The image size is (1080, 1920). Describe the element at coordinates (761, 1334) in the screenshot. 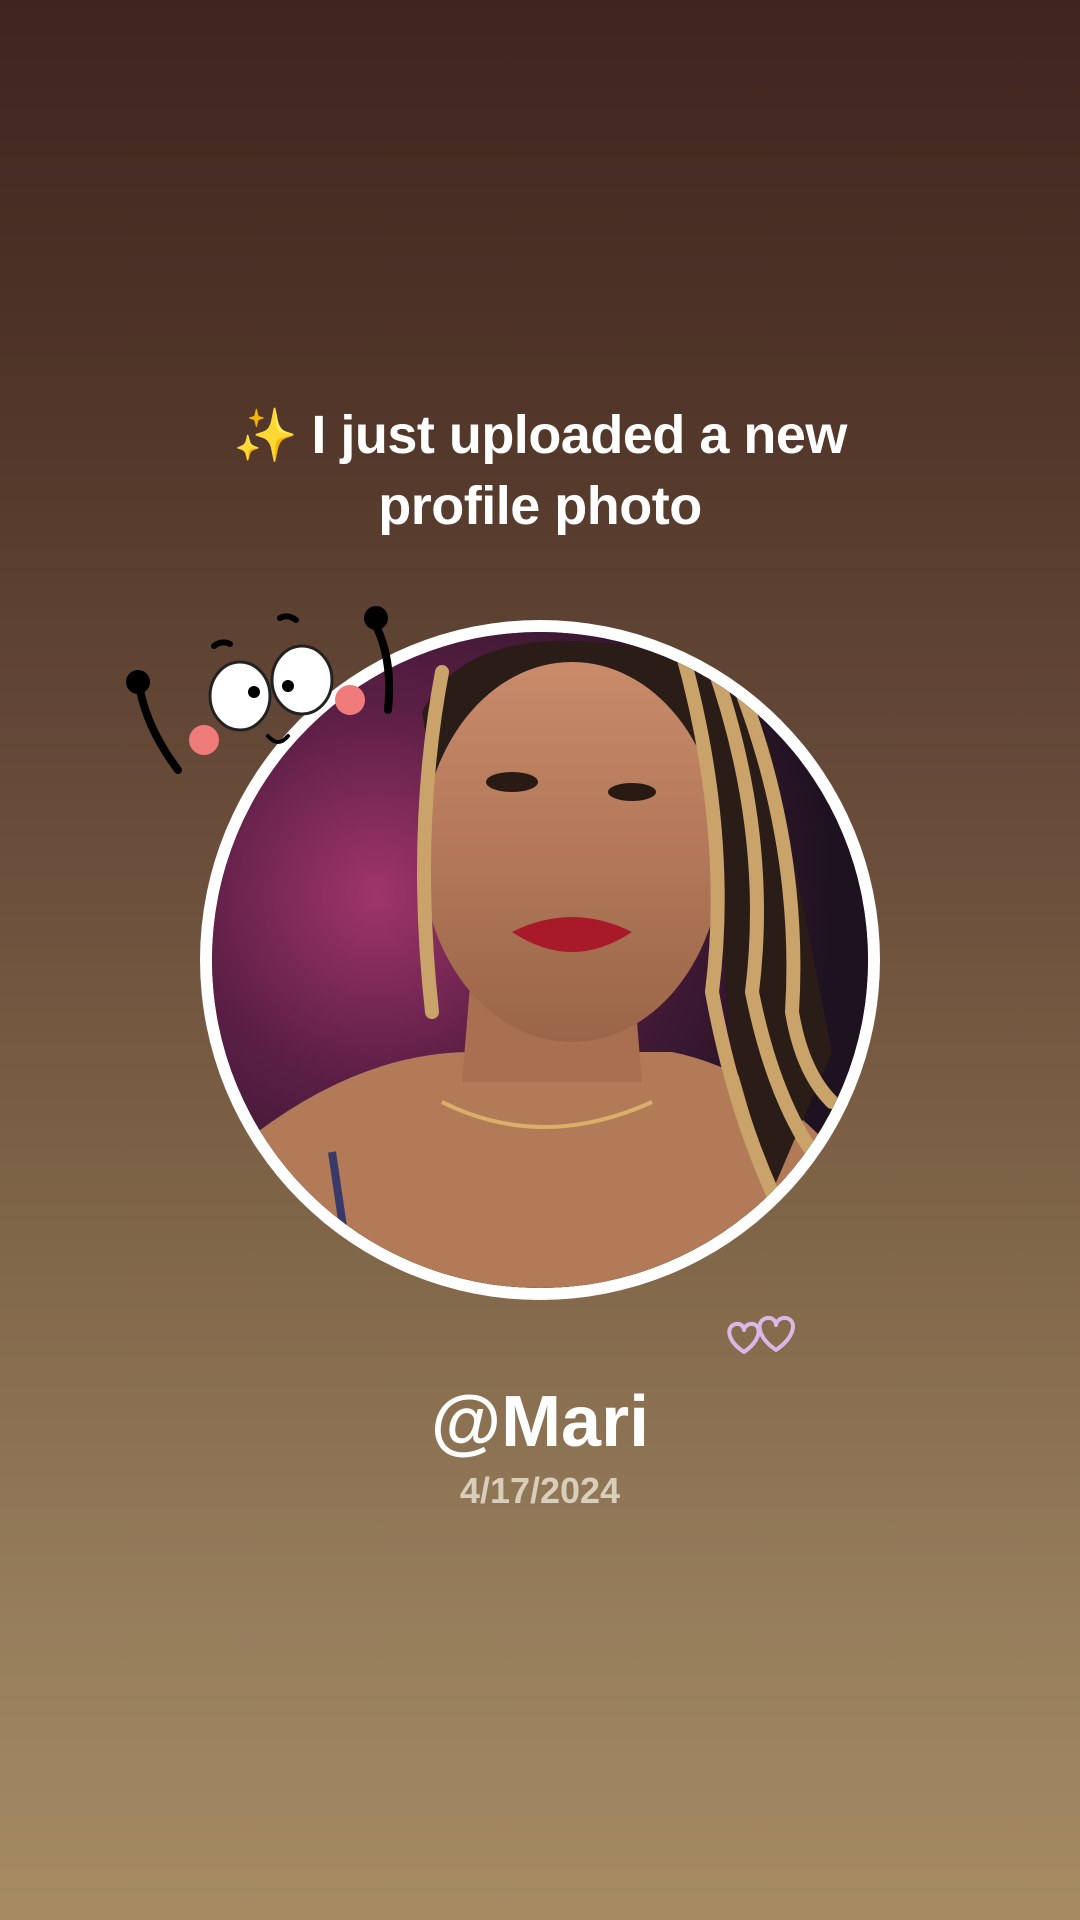

I see `hearts-sticker` at that location.